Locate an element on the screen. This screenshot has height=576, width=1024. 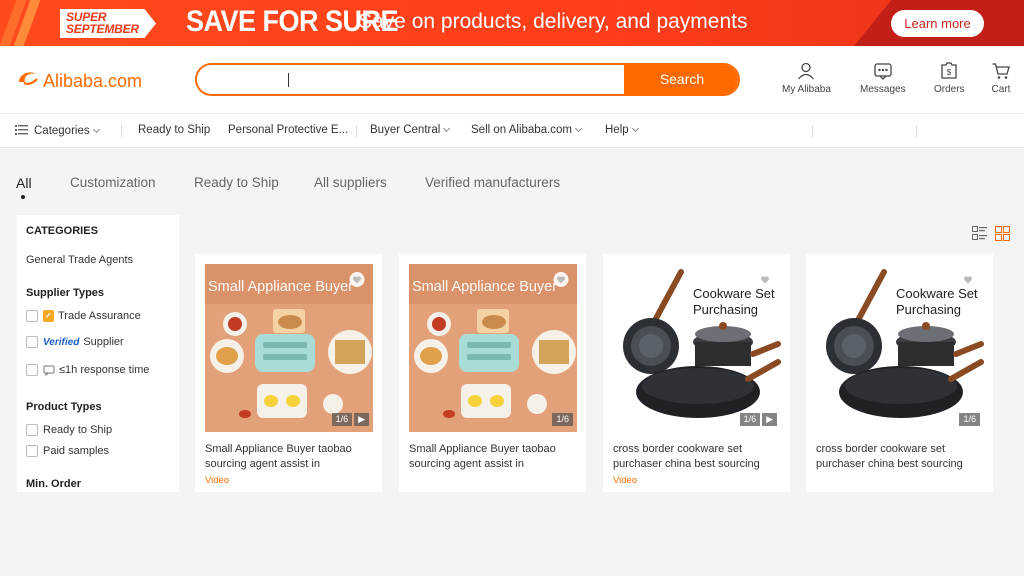
play-icon: ▶ is located at coordinates (769, 419).